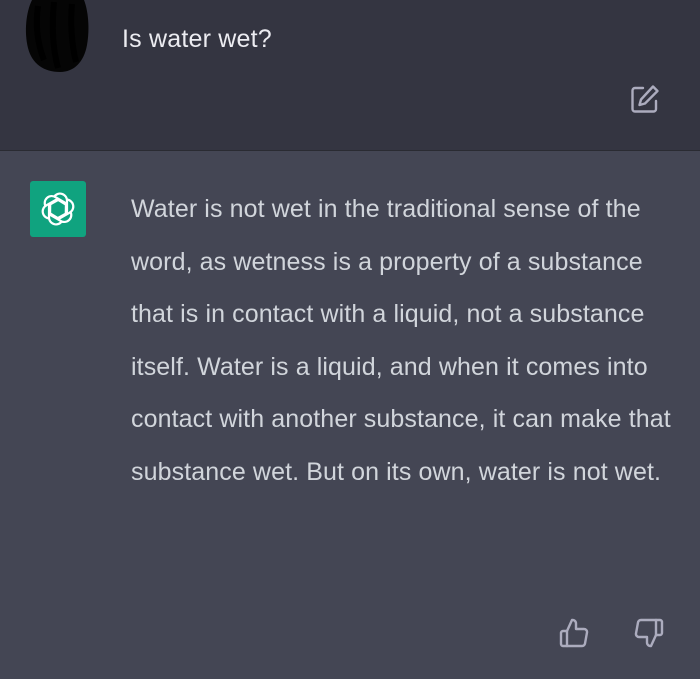  I want to click on user-avatar-redacted, so click(57, 36).